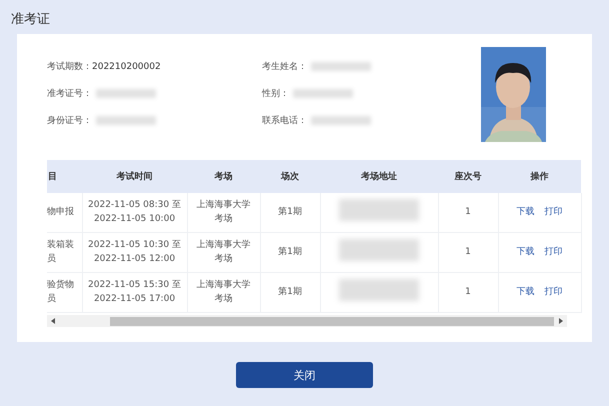 Image resolution: width=609 pixels, height=406 pixels. What do you see at coordinates (290, 176) in the screenshot?
I see `column-header: 场次` at bounding box center [290, 176].